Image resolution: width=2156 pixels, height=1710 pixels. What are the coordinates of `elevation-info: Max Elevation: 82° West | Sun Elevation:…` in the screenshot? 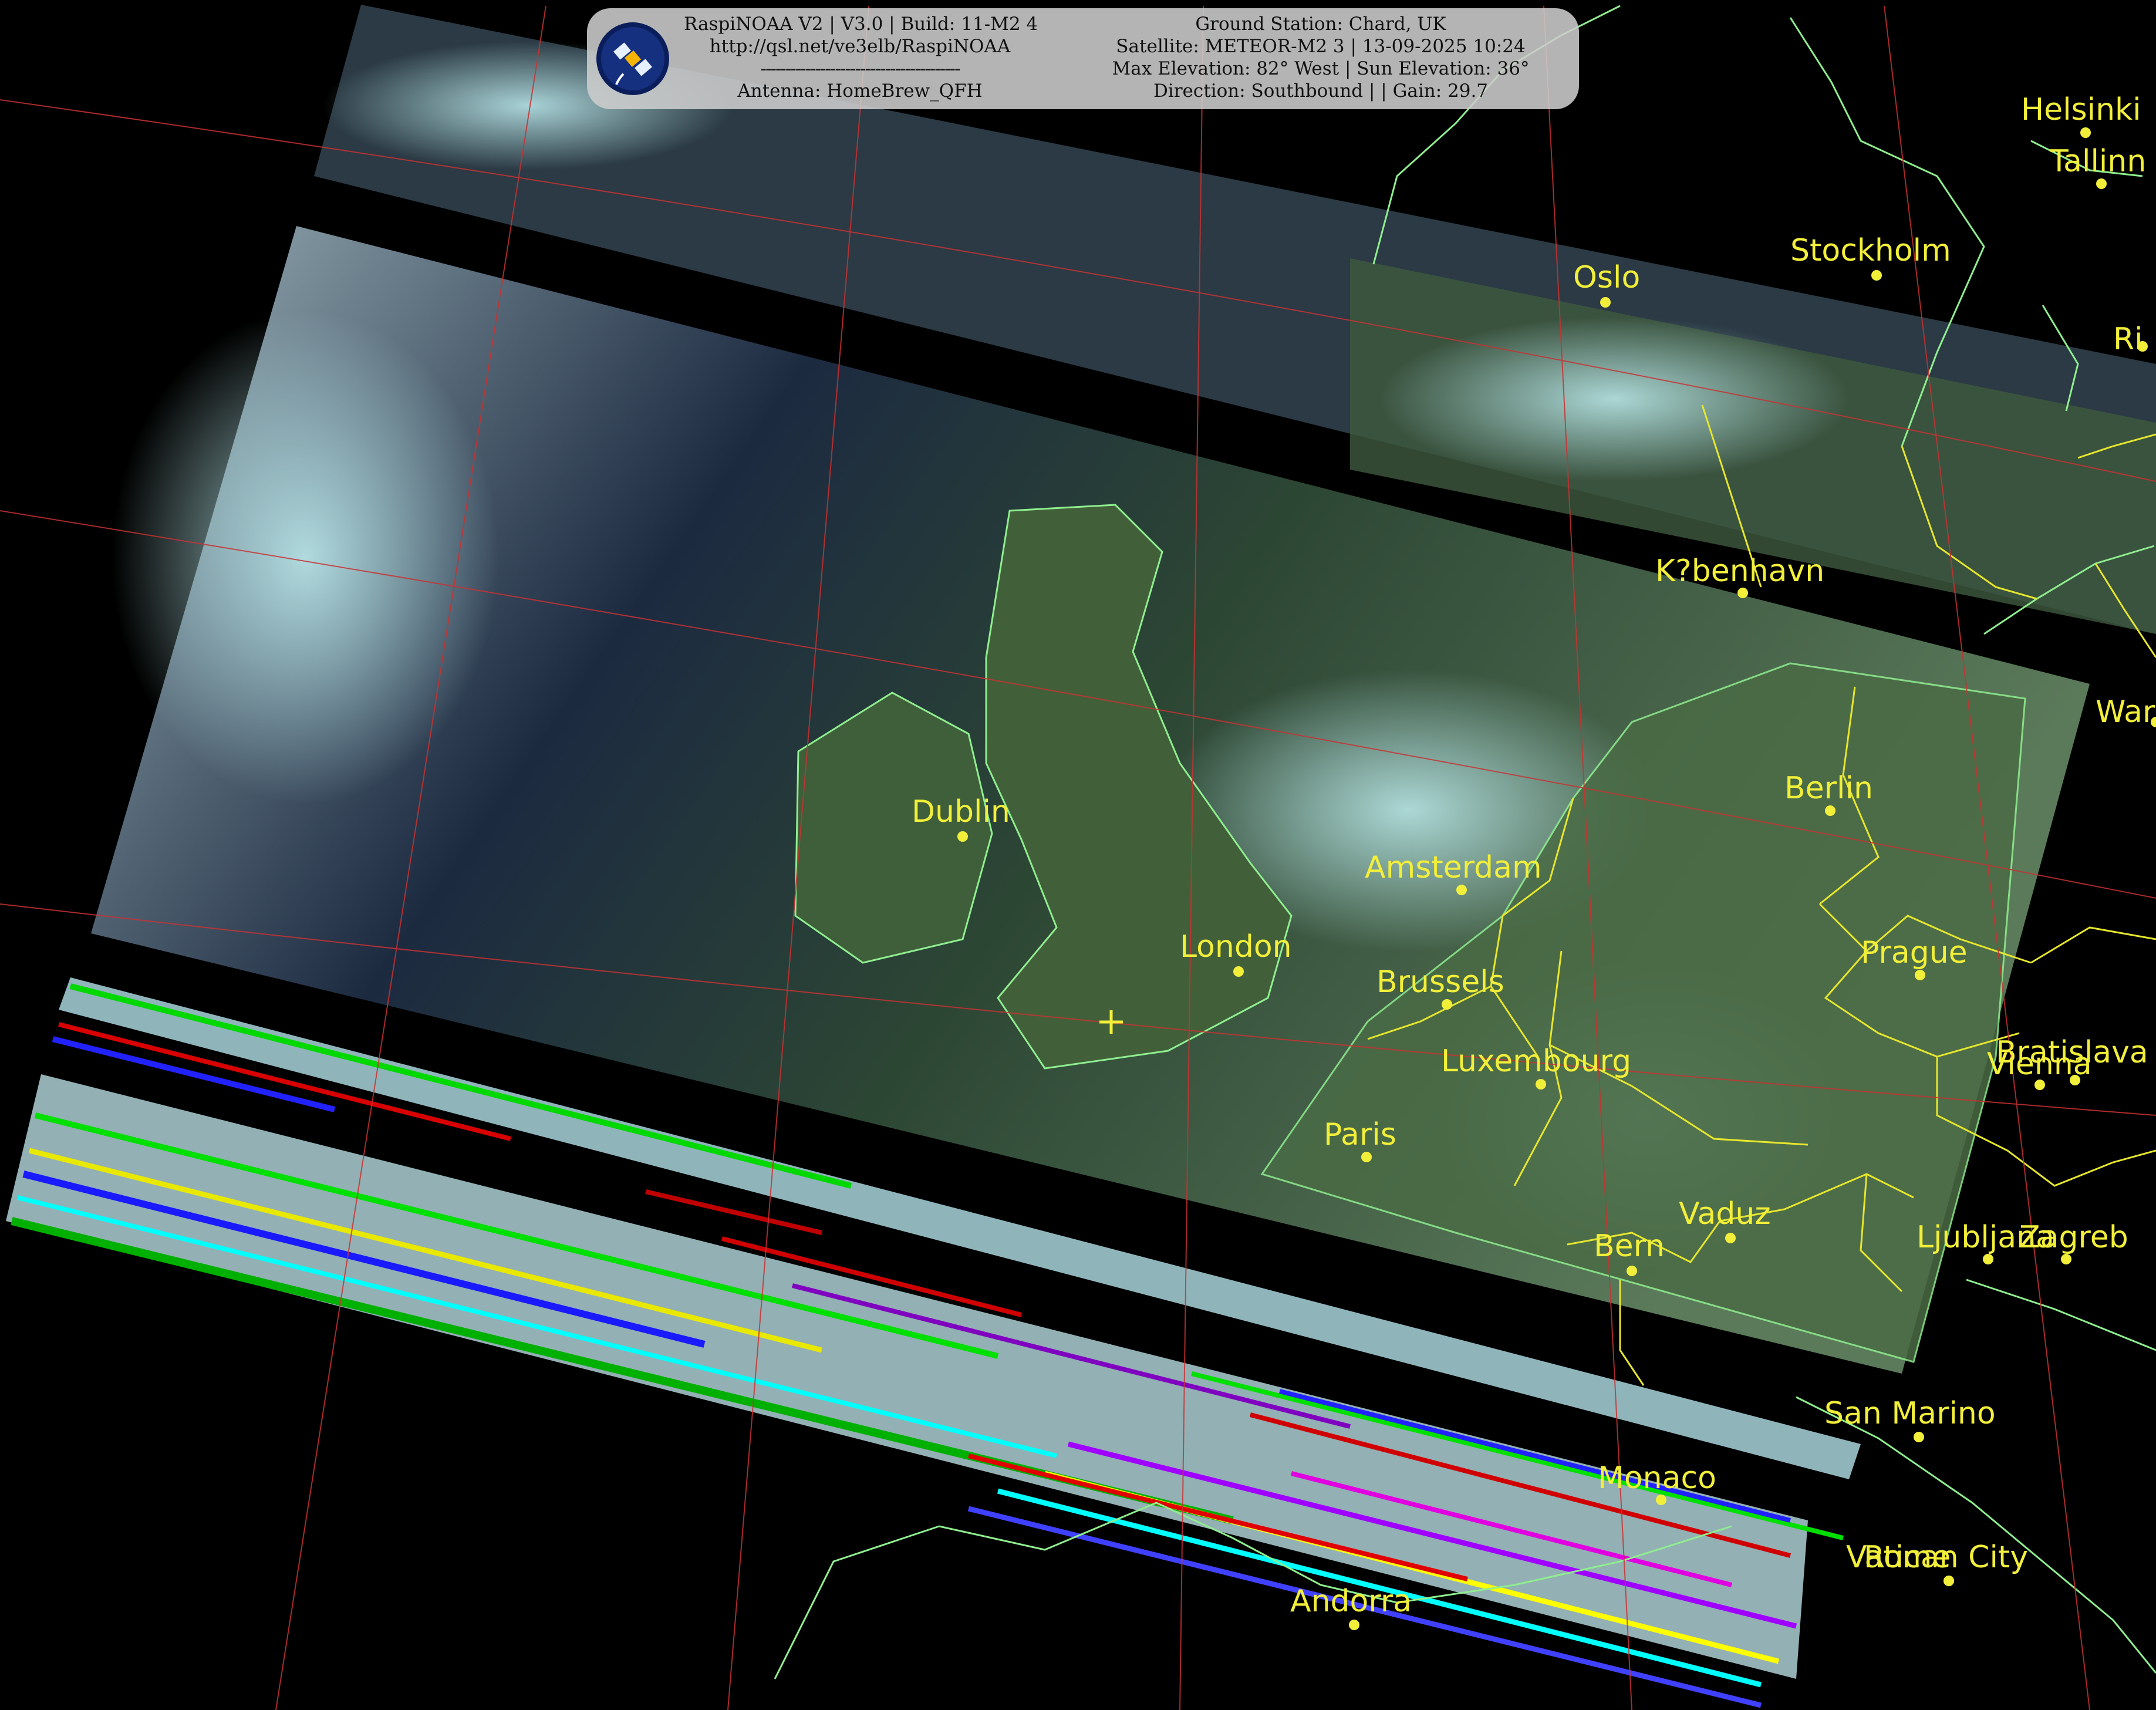 It's located at (1321, 68).